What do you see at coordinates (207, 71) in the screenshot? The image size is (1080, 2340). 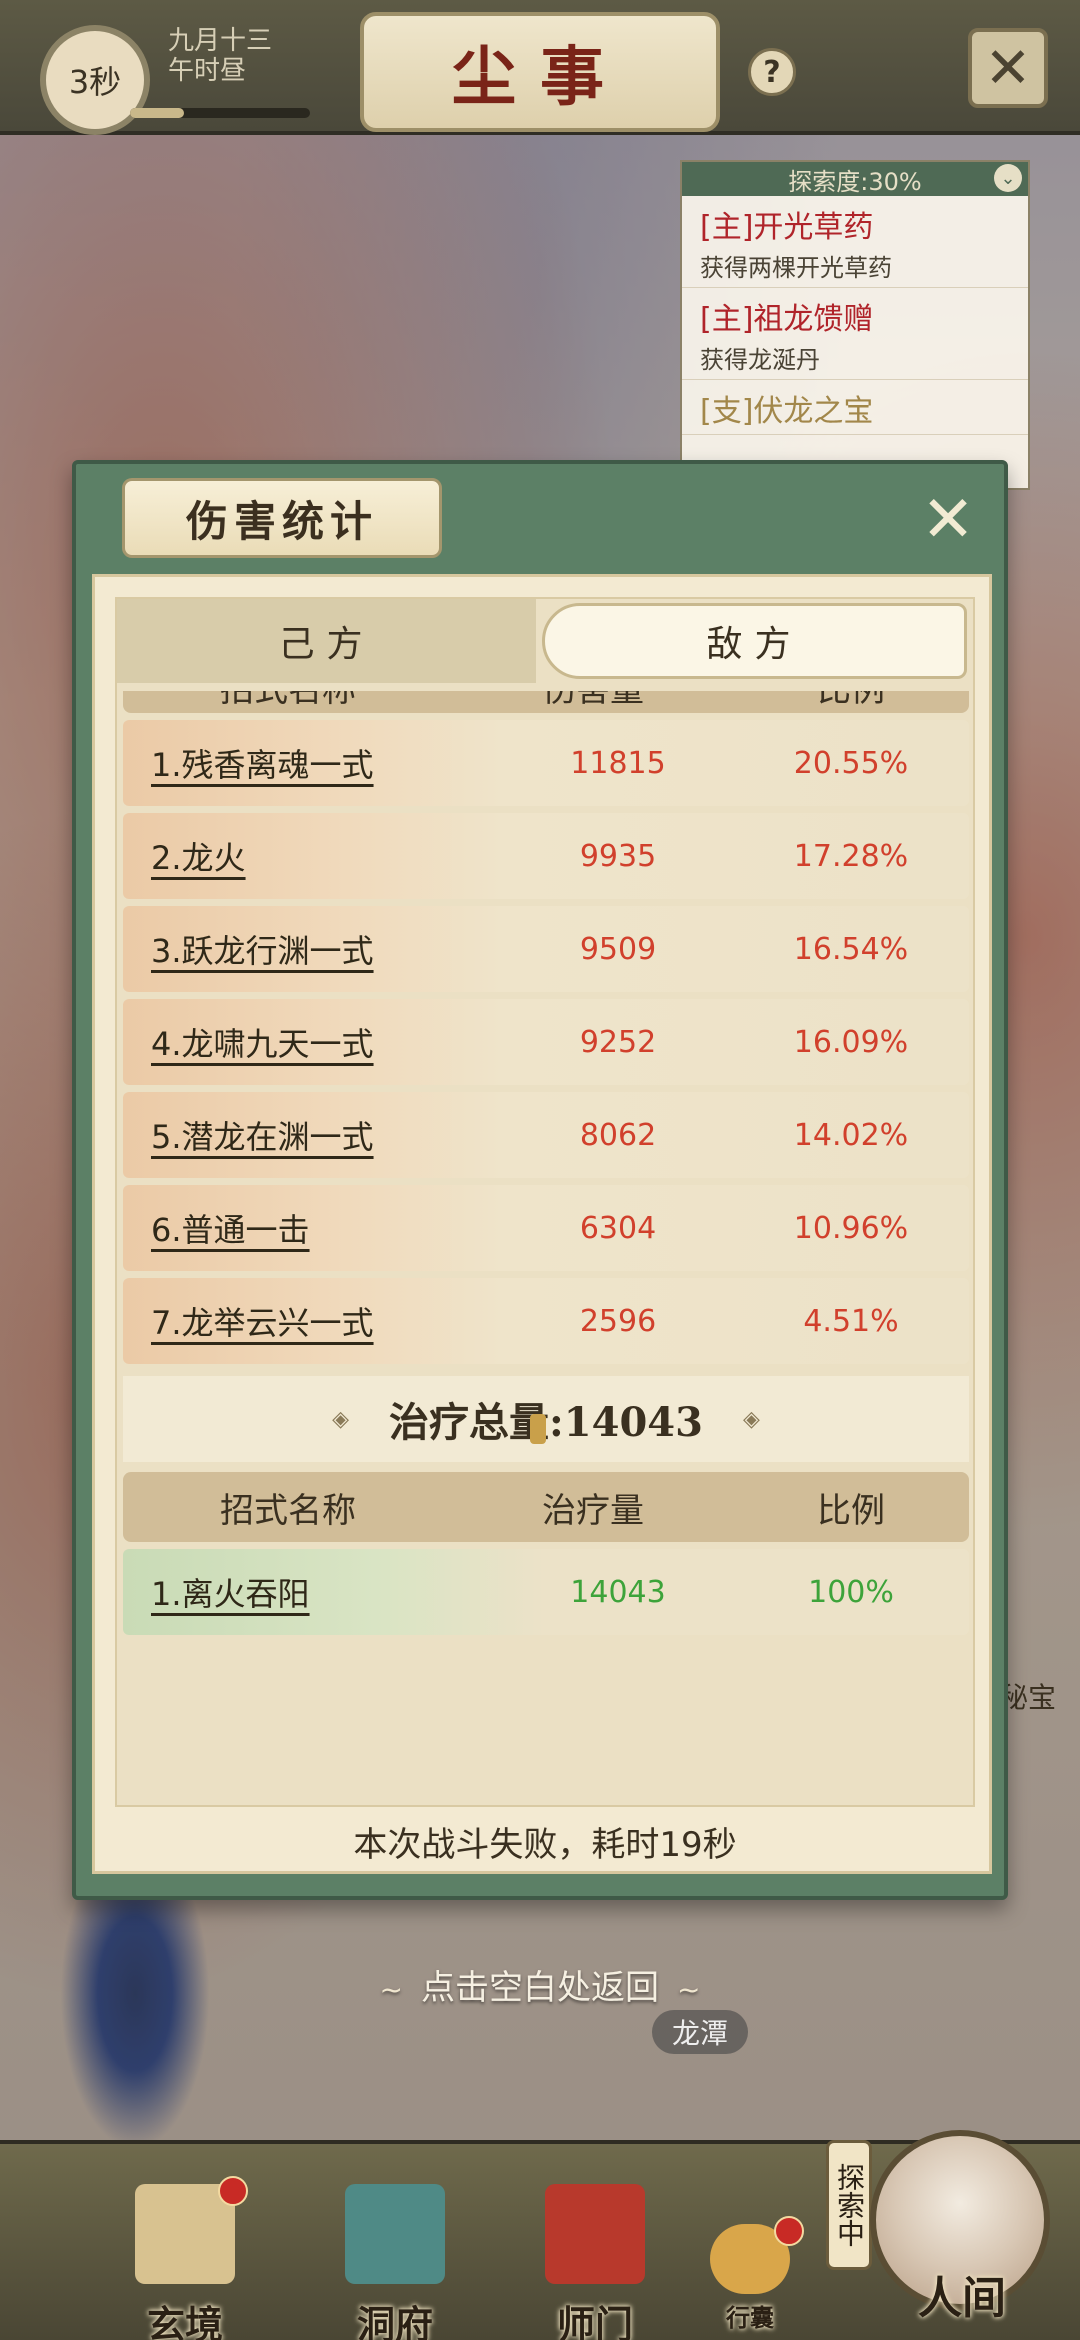 I see `time-period: 午时昼` at bounding box center [207, 71].